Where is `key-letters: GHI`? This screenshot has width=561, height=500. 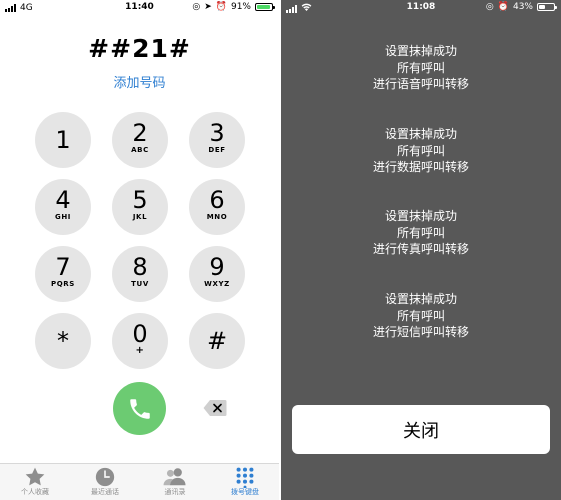
key-letters: GHI is located at coordinates (62, 217).